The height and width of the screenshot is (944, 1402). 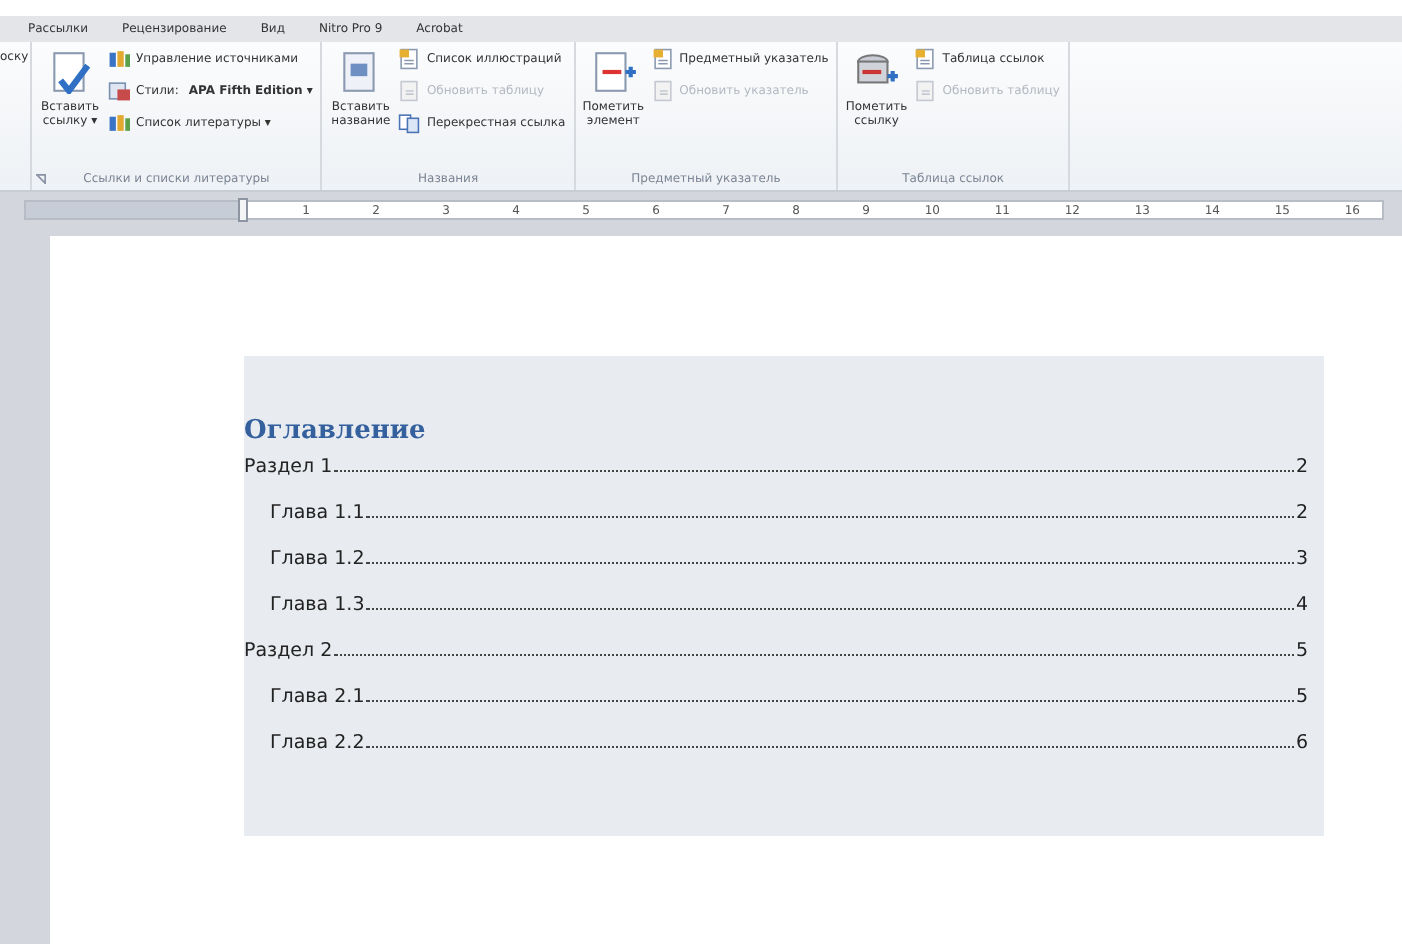 I want to click on document-plus-icon, so click(x=613, y=72).